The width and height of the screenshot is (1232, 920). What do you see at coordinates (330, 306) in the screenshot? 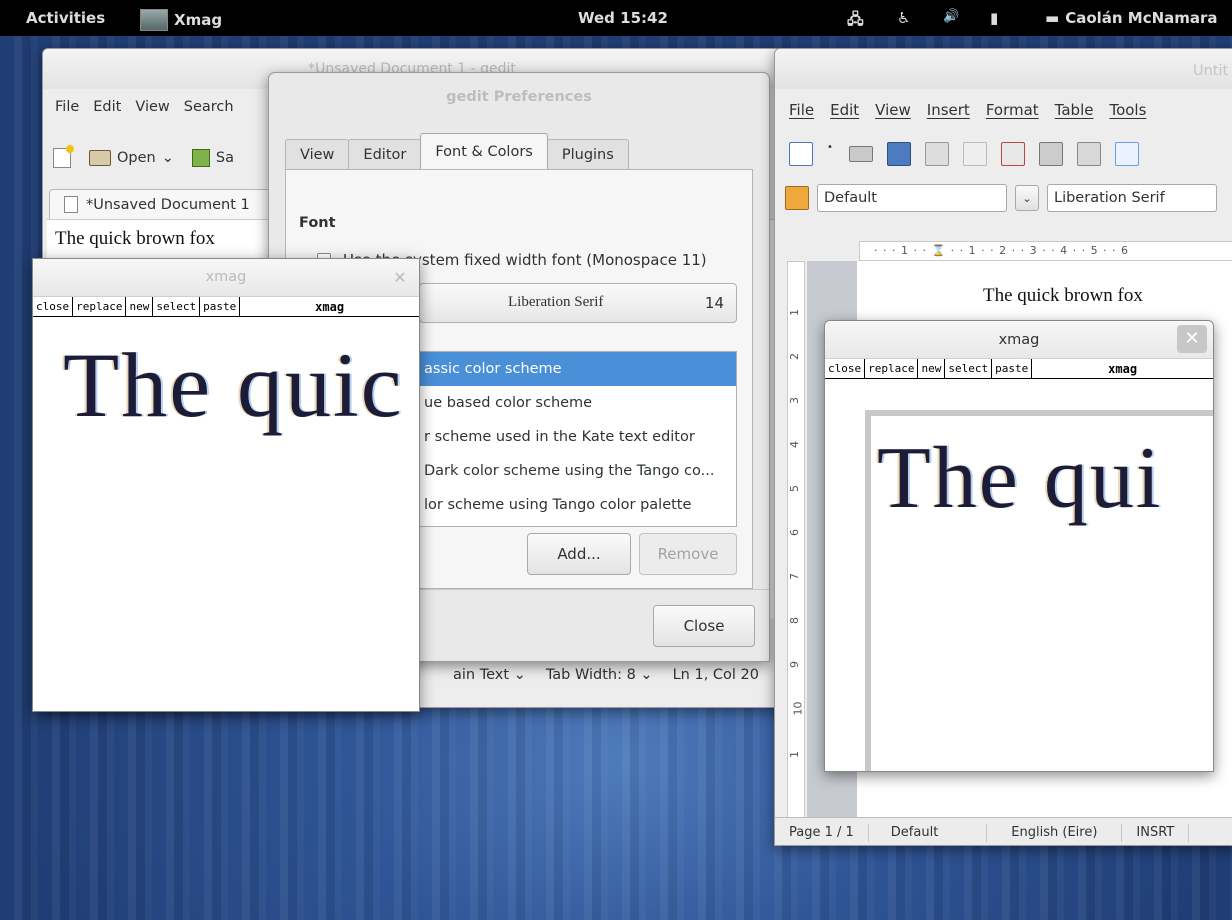
I see `xmag-label: xmag` at bounding box center [330, 306].